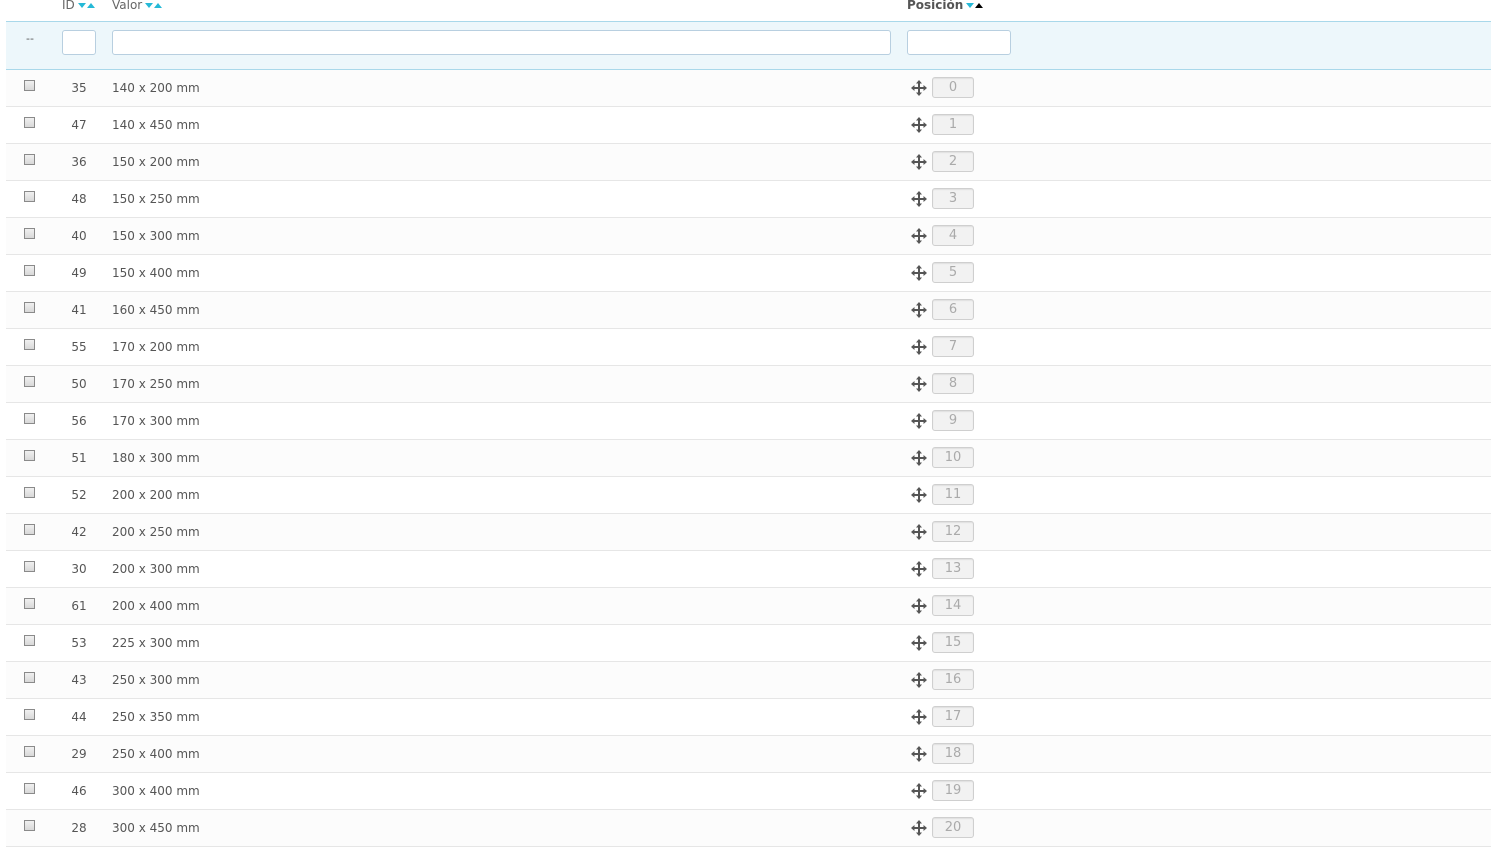 This screenshot has width=1491, height=854. What do you see at coordinates (935, 6) in the screenshot?
I see `column-position-label: Posición` at bounding box center [935, 6].